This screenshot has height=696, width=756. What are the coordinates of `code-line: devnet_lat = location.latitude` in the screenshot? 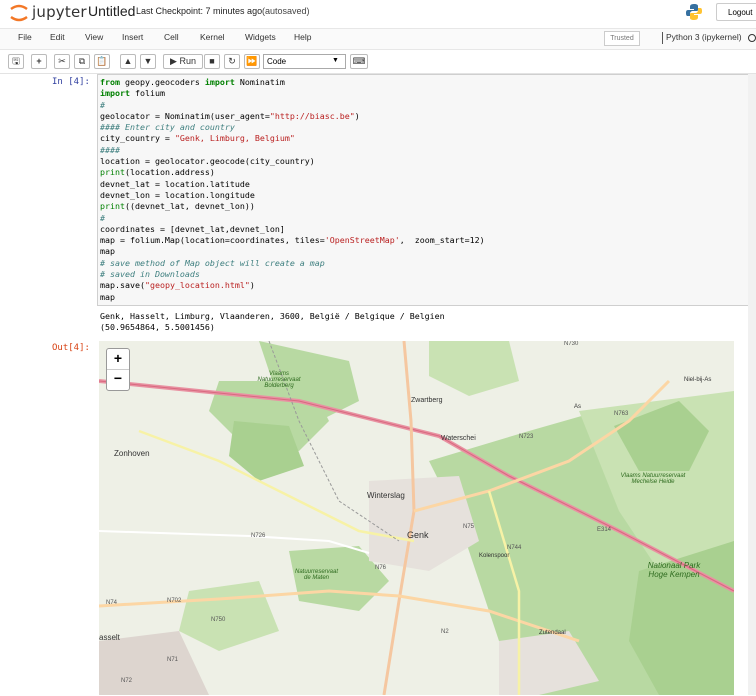 It's located at (292, 184).